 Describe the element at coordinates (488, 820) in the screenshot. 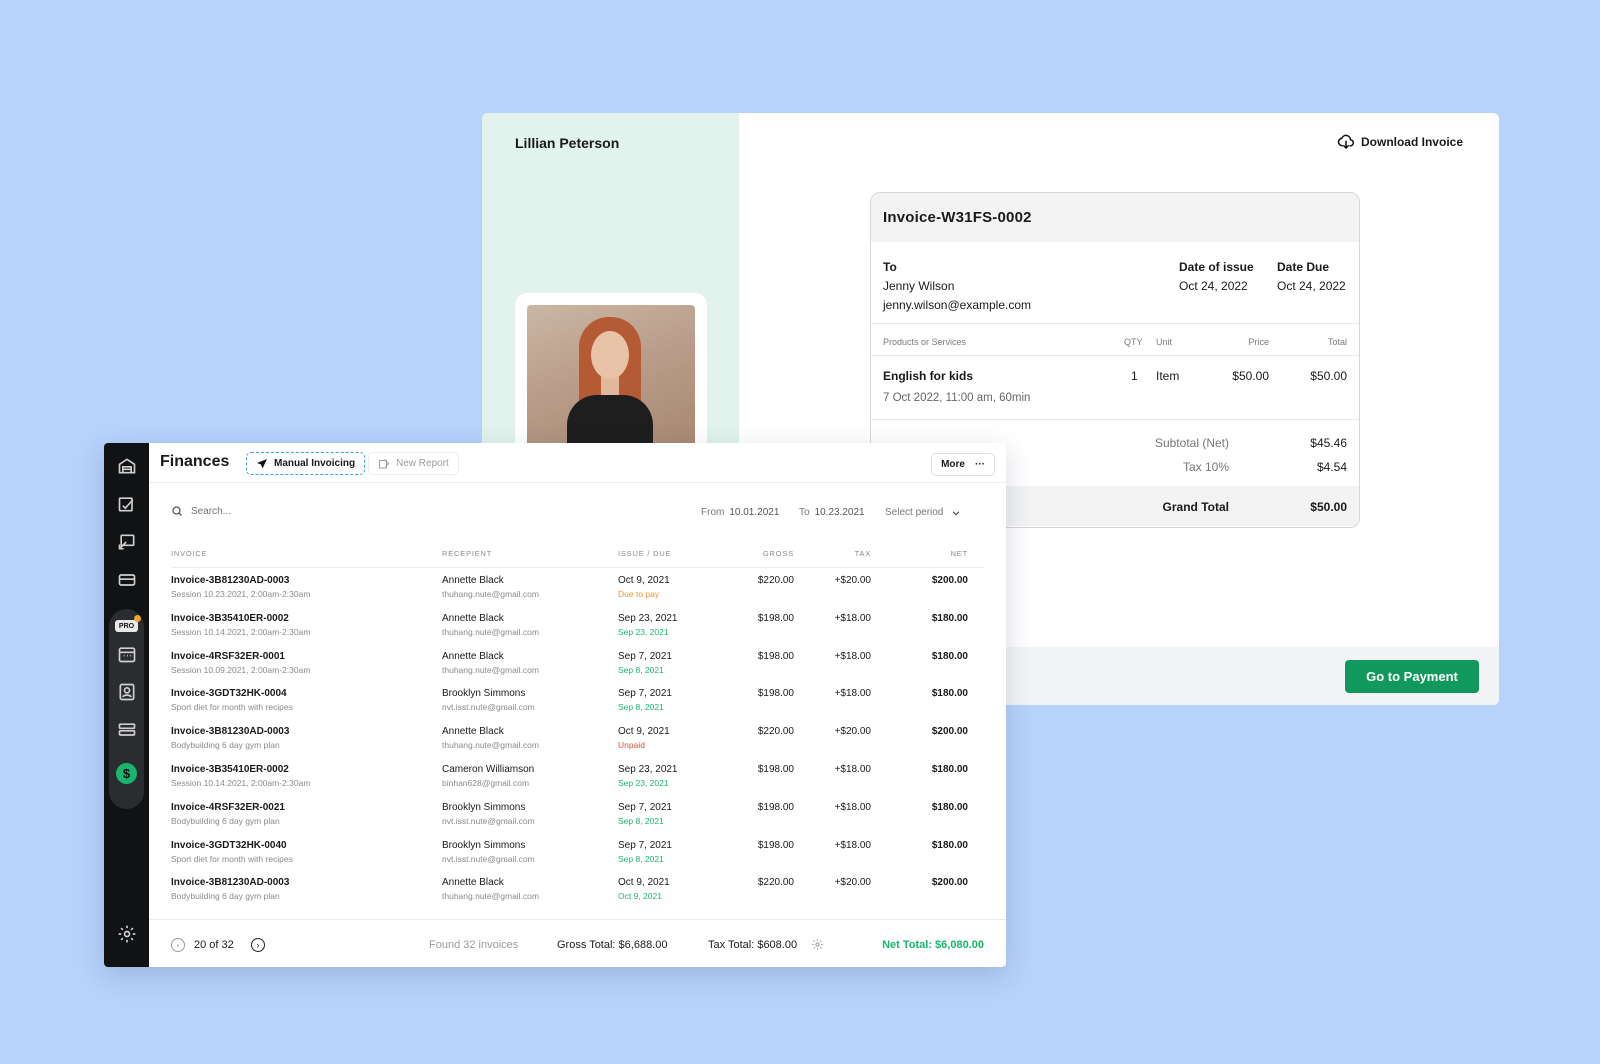

I see `recipient-email: nvt.isst.nute@gmail.com` at that location.